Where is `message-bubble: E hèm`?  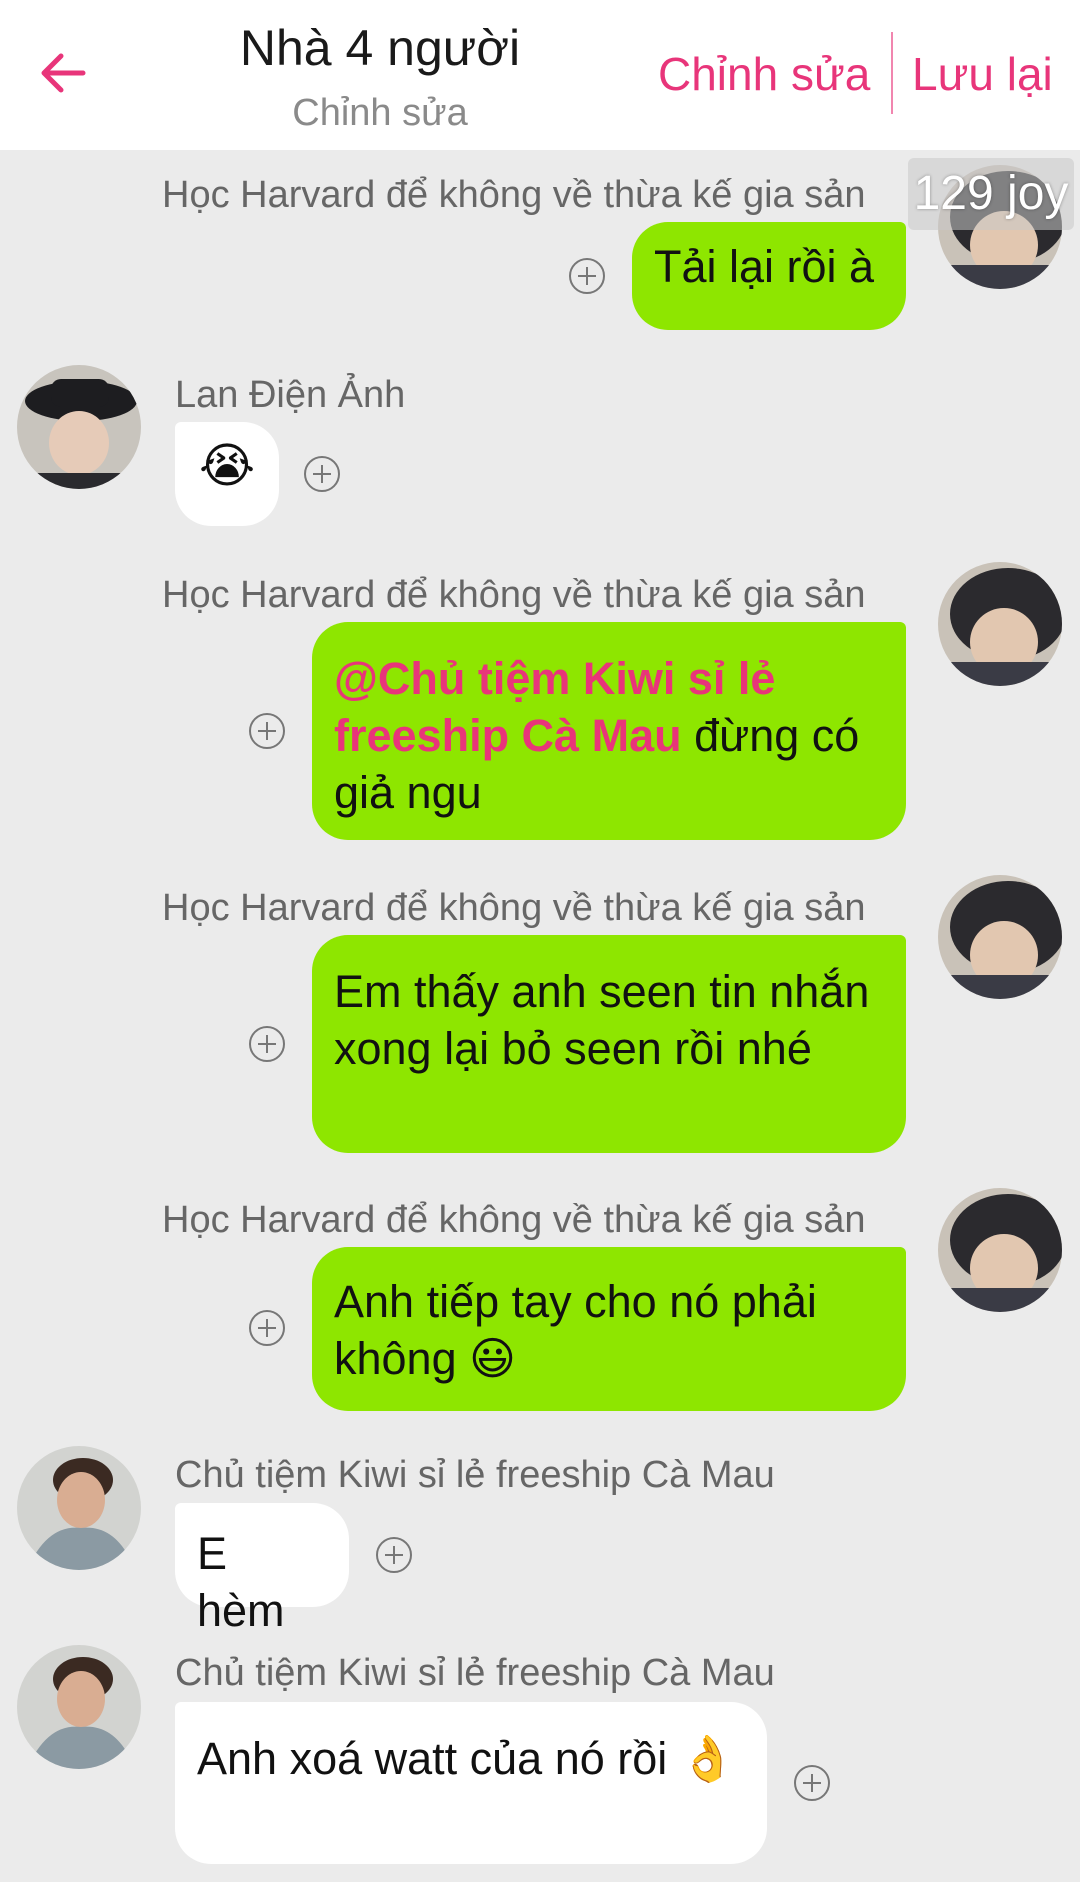
message-bubble: E hèm is located at coordinates (262, 1569).